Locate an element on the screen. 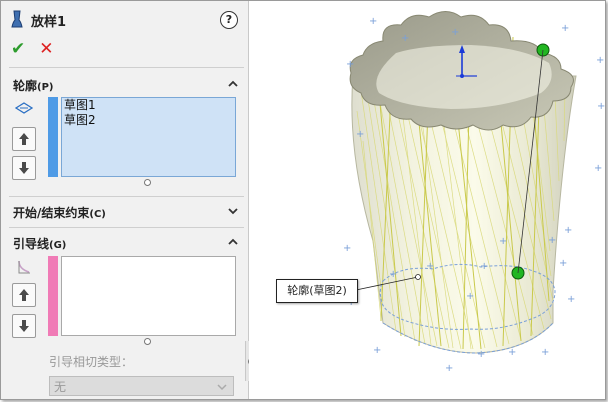  help-button: ? is located at coordinates (229, 20).